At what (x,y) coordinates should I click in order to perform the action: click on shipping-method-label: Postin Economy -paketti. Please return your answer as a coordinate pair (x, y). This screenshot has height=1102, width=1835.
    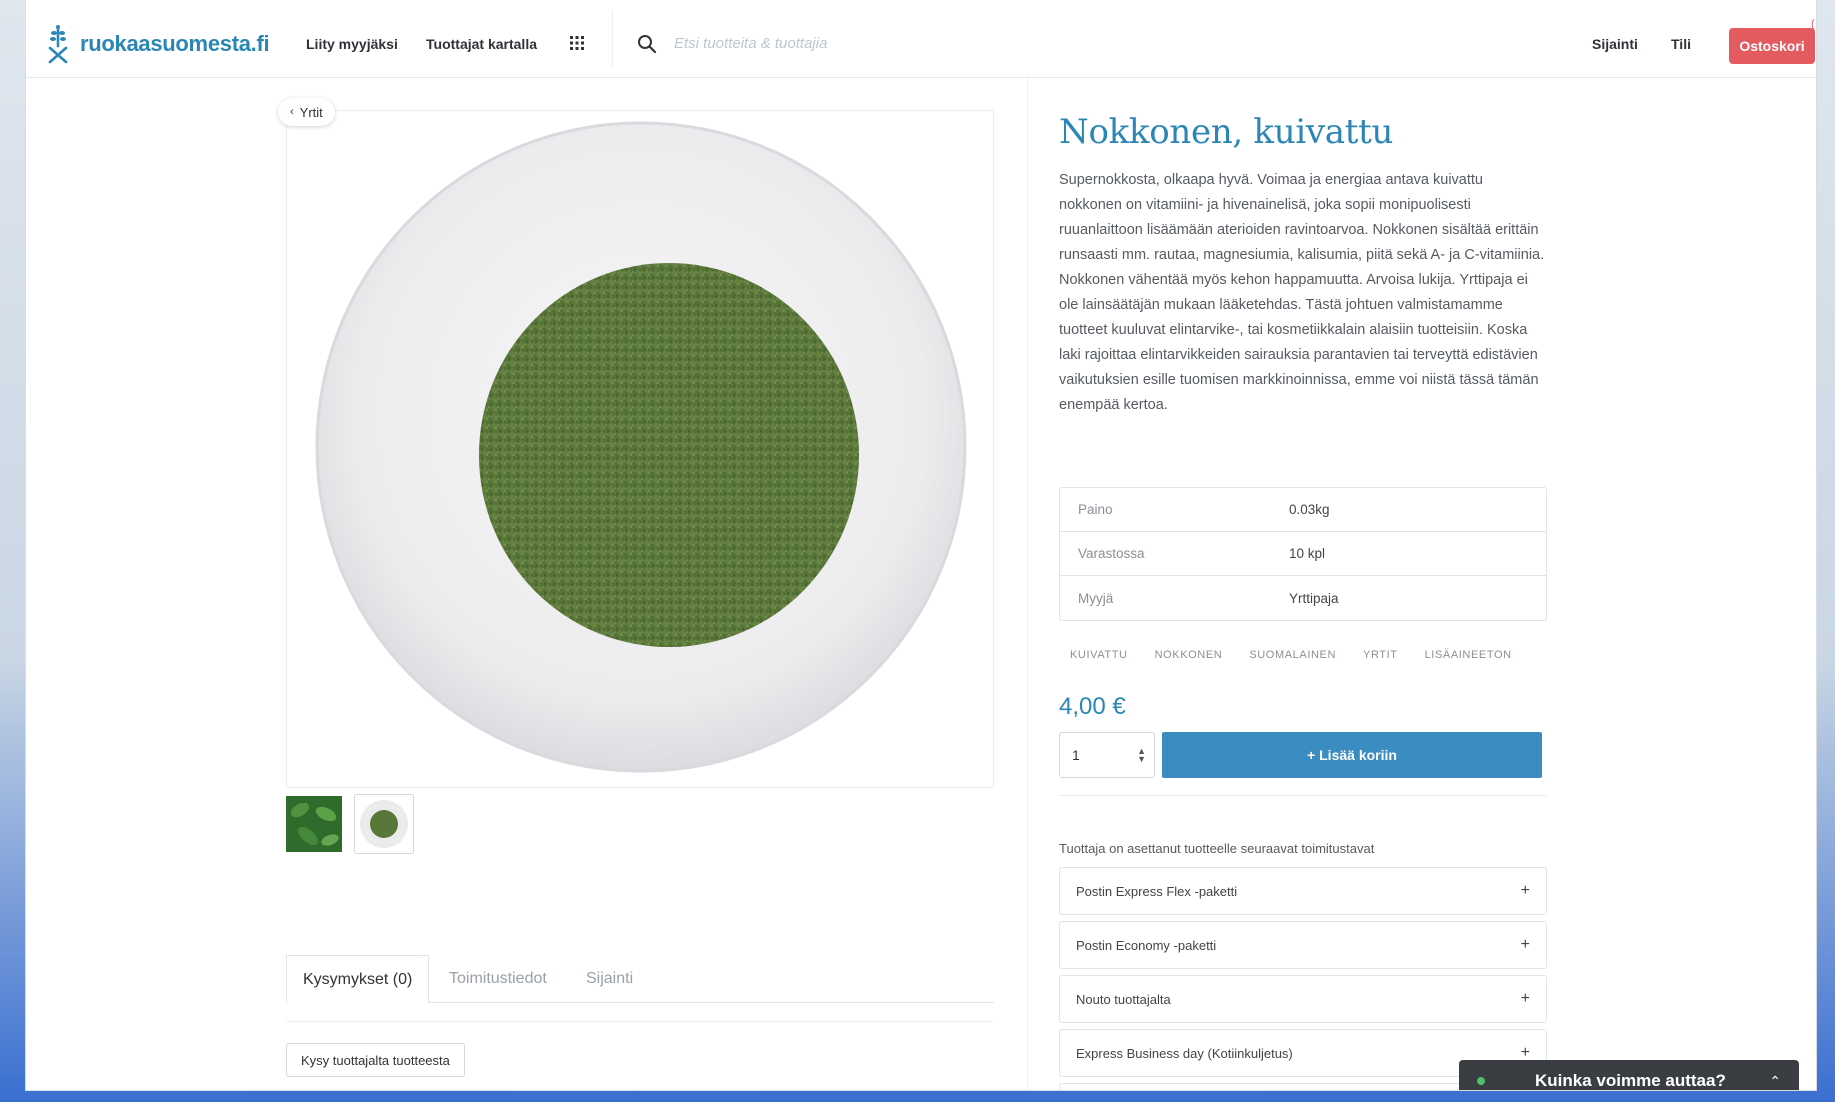
    Looking at the image, I should click on (1146, 945).